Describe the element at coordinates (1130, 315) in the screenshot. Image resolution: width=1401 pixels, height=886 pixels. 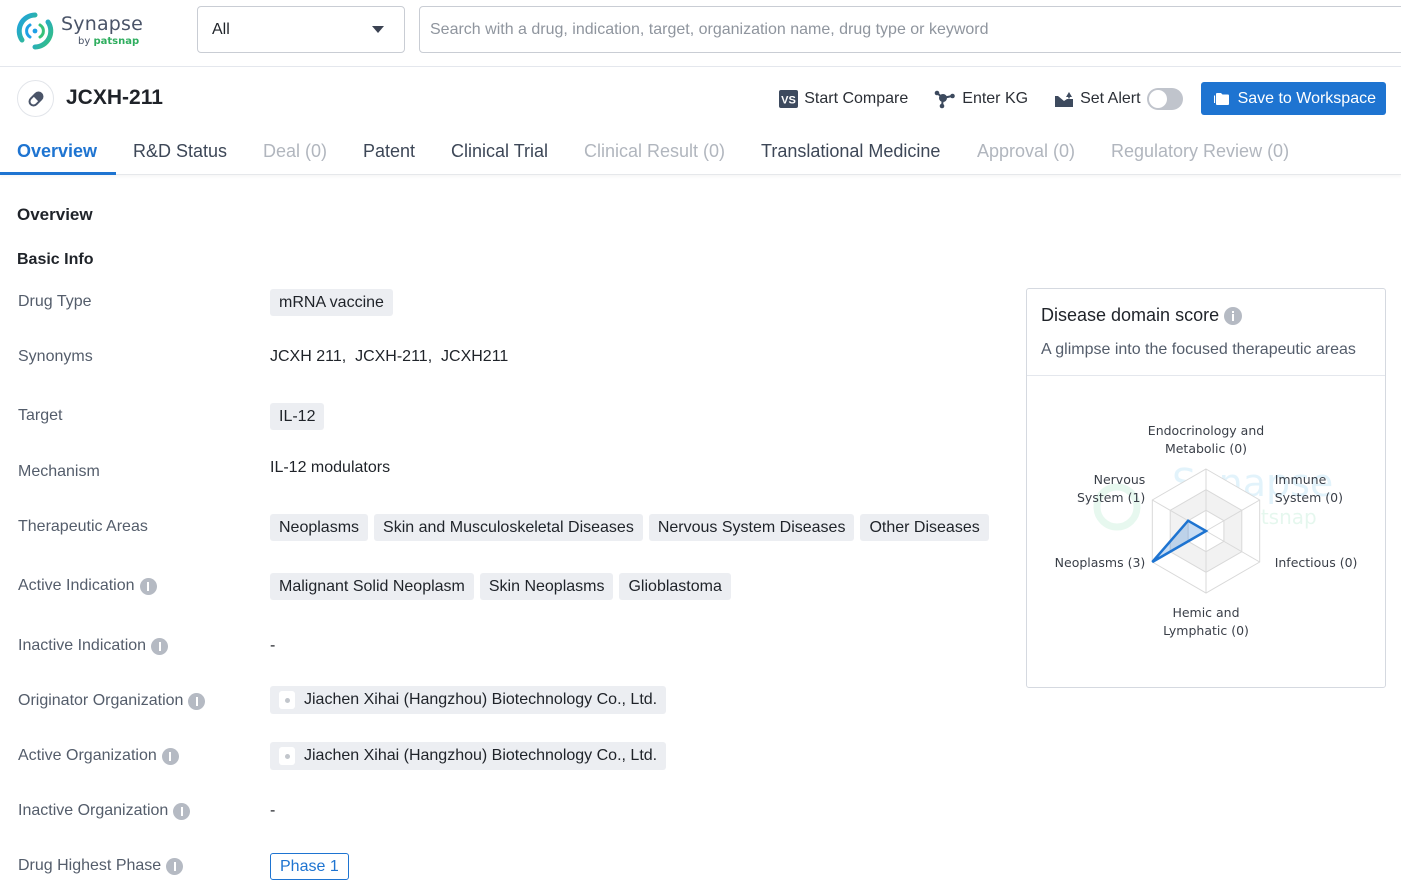
I see `disease-card-title-text: Disease domain score` at that location.